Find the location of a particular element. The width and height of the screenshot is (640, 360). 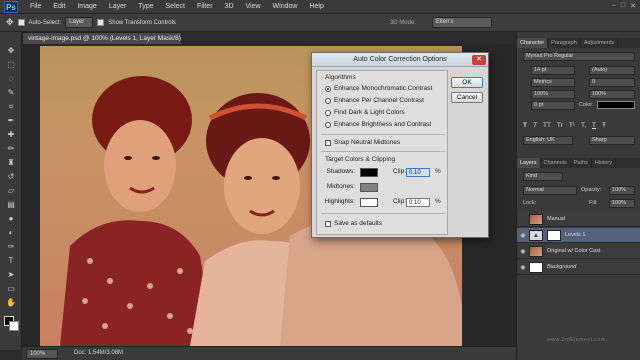

close-icon: ✕ is located at coordinates (479, 60).